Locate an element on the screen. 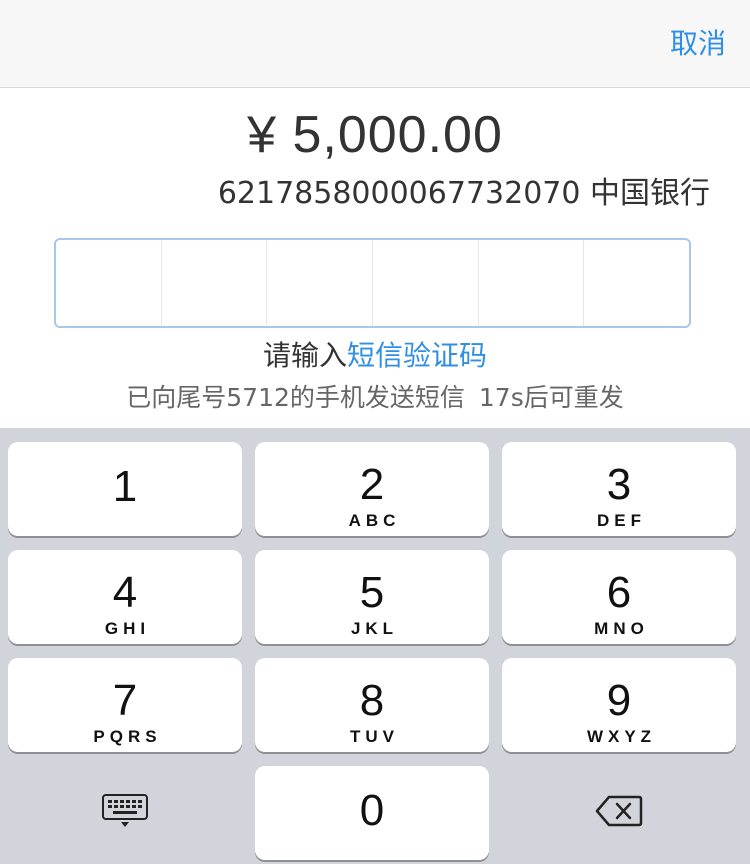 The height and width of the screenshot is (864, 750). verification-code-input is located at coordinates (372, 283).